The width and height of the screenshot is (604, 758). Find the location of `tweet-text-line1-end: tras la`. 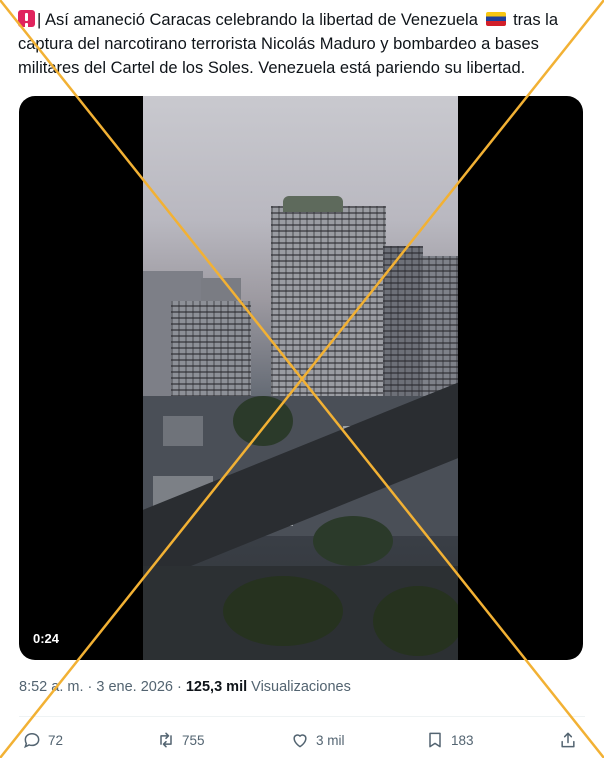

tweet-text-line1-end: tras la is located at coordinates (536, 20).